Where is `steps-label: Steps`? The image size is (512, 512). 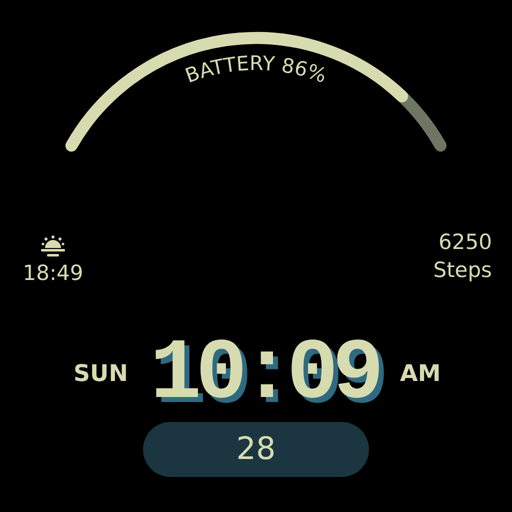 steps-label: Steps is located at coordinates (462, 270).